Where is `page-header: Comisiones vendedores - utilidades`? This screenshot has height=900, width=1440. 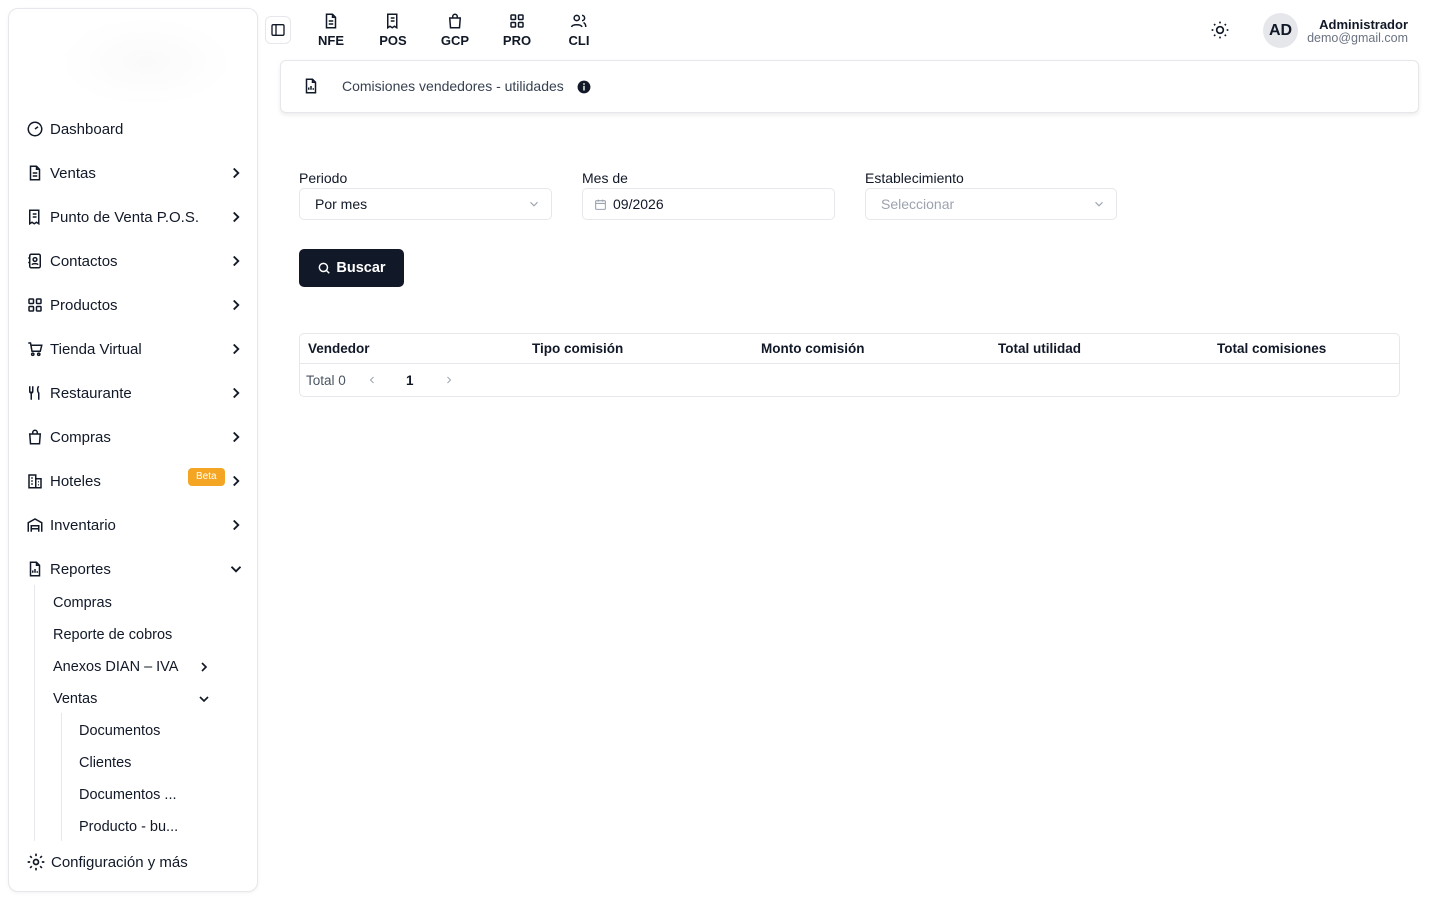 page-header: Comisiones vendedores - utilidades is located at coordinates (849, 86).